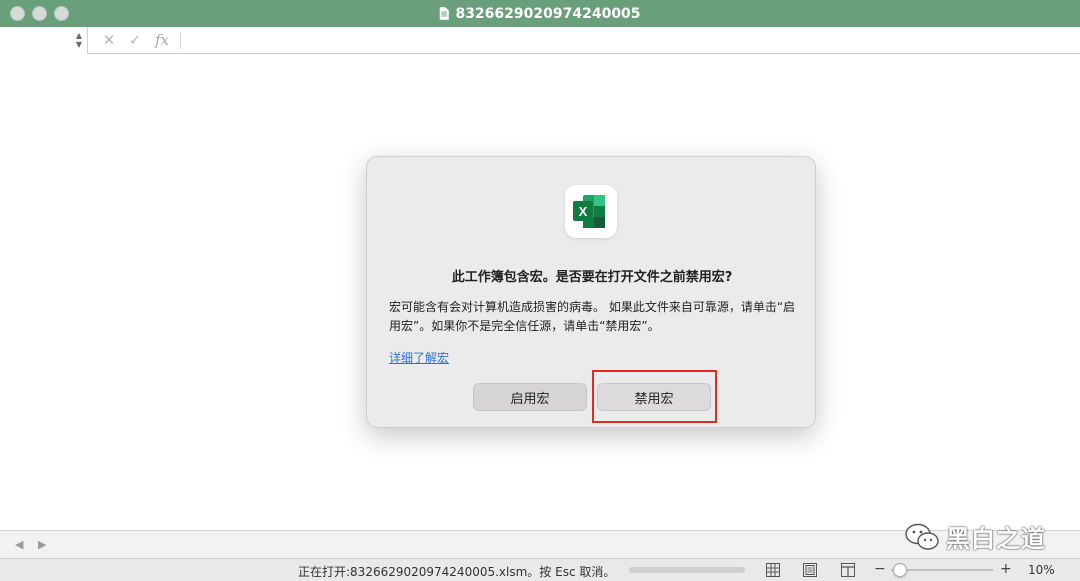  I want to click on zoom-in-button: +, so click(1006, 569).